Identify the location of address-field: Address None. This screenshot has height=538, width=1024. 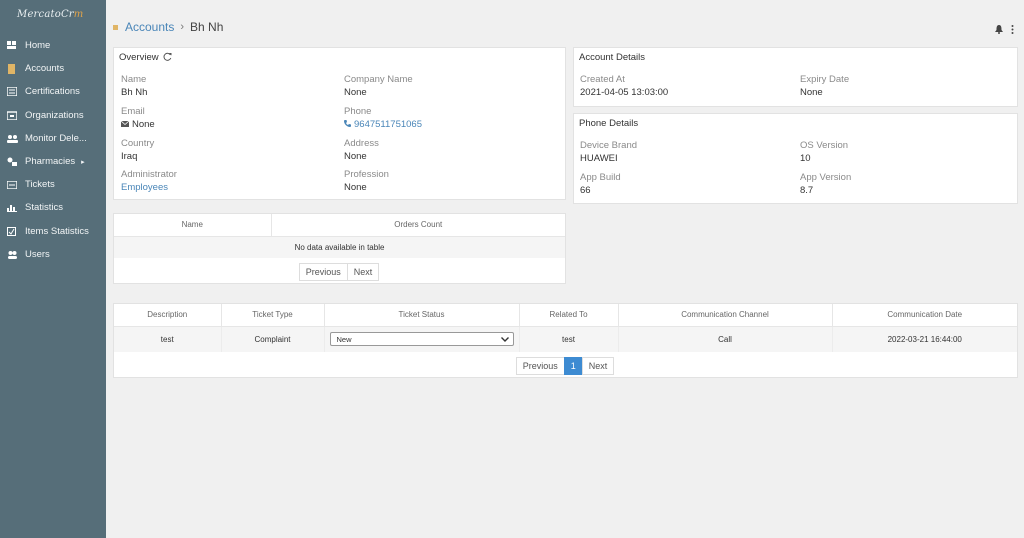
(361, 150).